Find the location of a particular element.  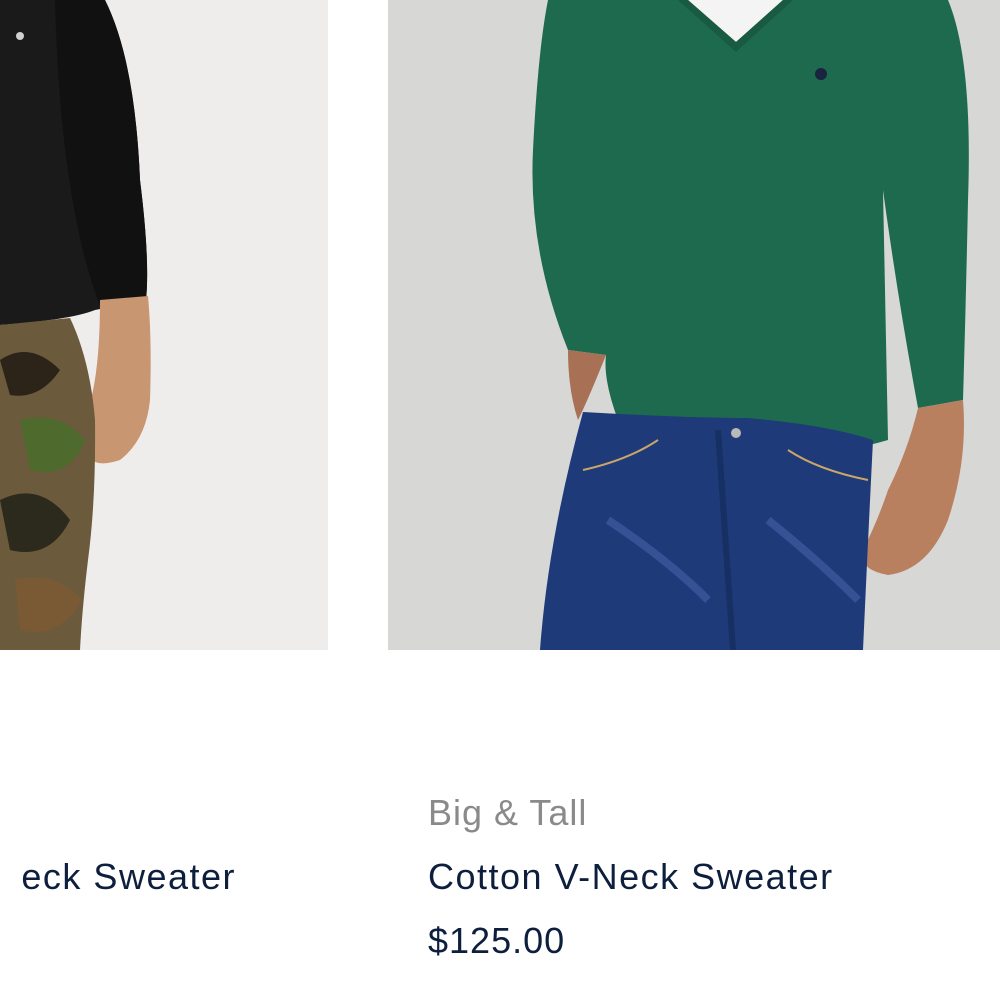

product-name: Cotton V-Neck Sweater is located at coordinates (631, 877).